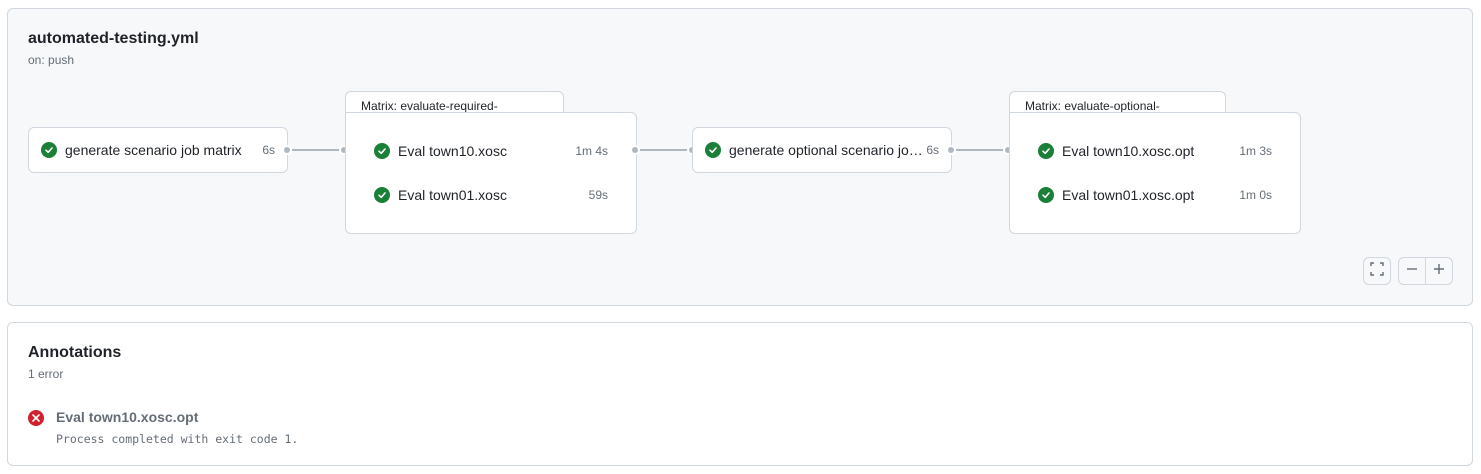 This screenshot has width=1481, height=474. I want to click on job-row-eval-town10: Eval town10.xosc 1m 4s, so click(491, 151).